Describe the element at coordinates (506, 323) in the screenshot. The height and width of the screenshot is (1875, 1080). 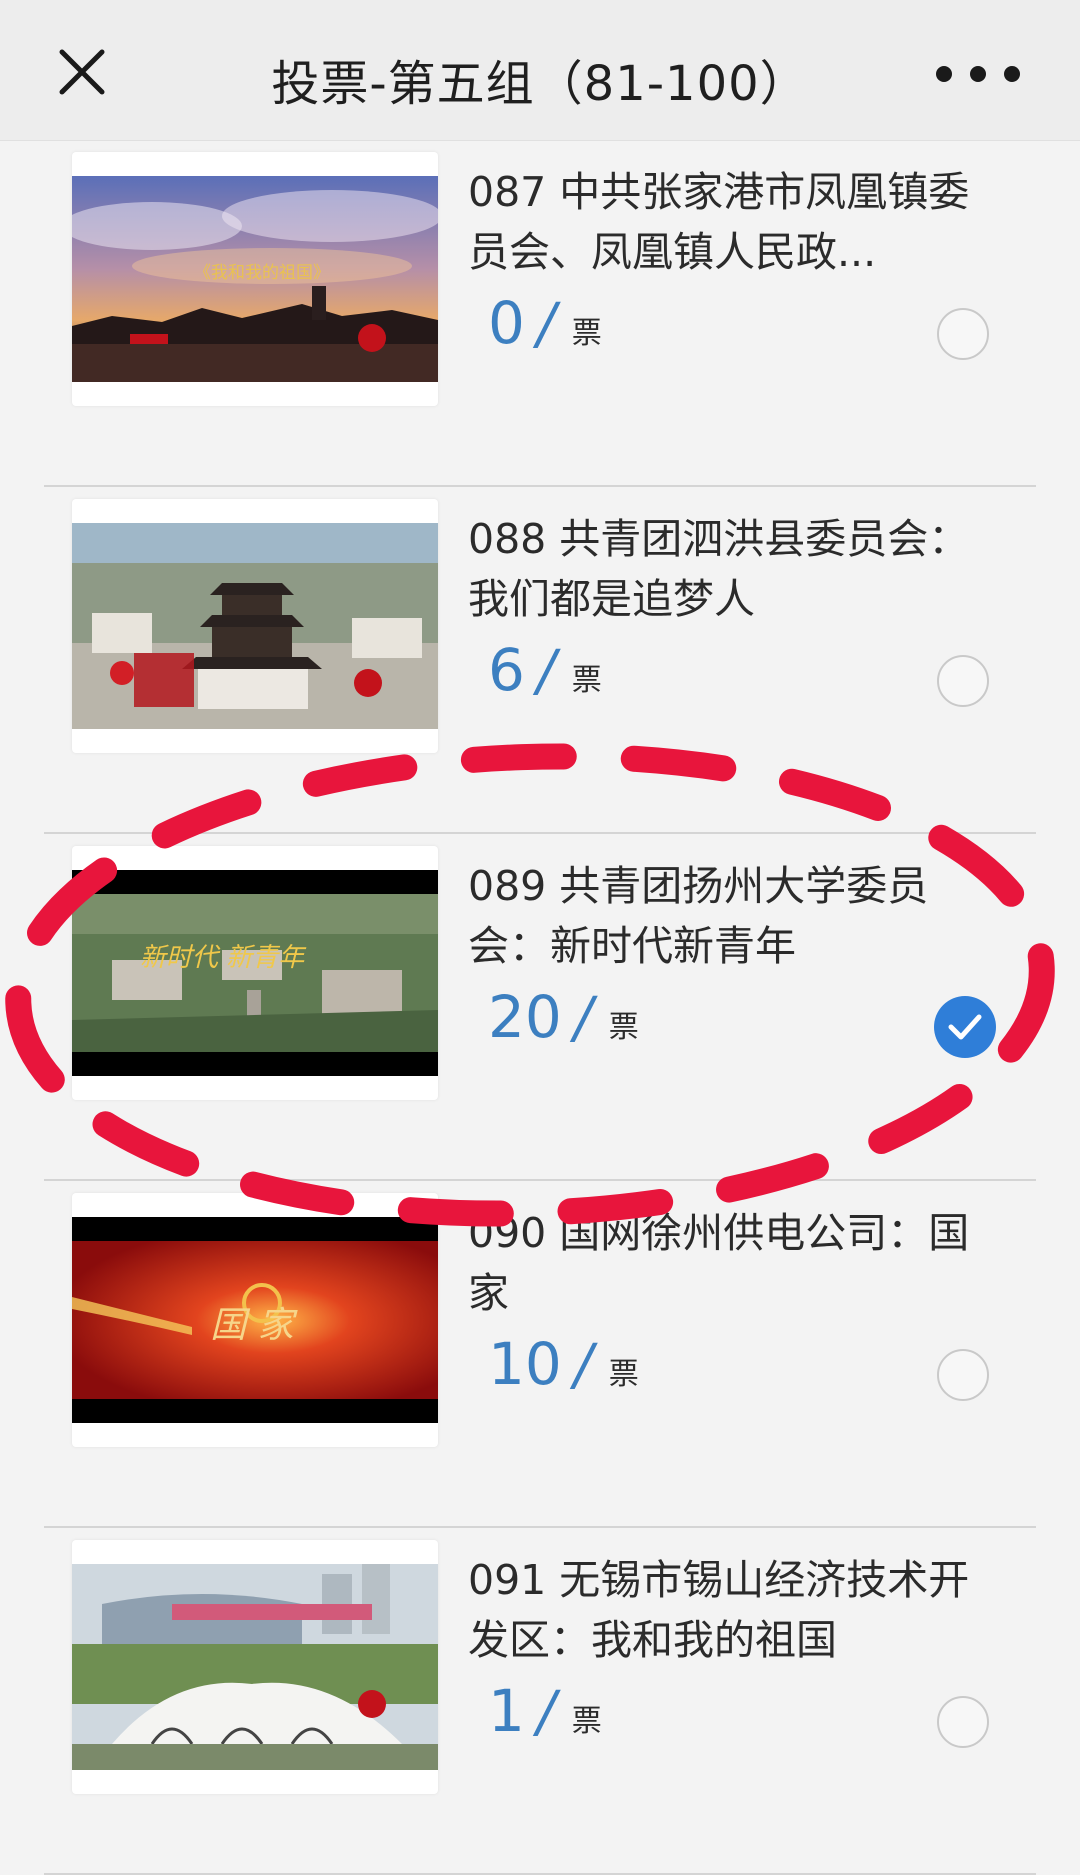
I see `vote-count: 0` at that location.